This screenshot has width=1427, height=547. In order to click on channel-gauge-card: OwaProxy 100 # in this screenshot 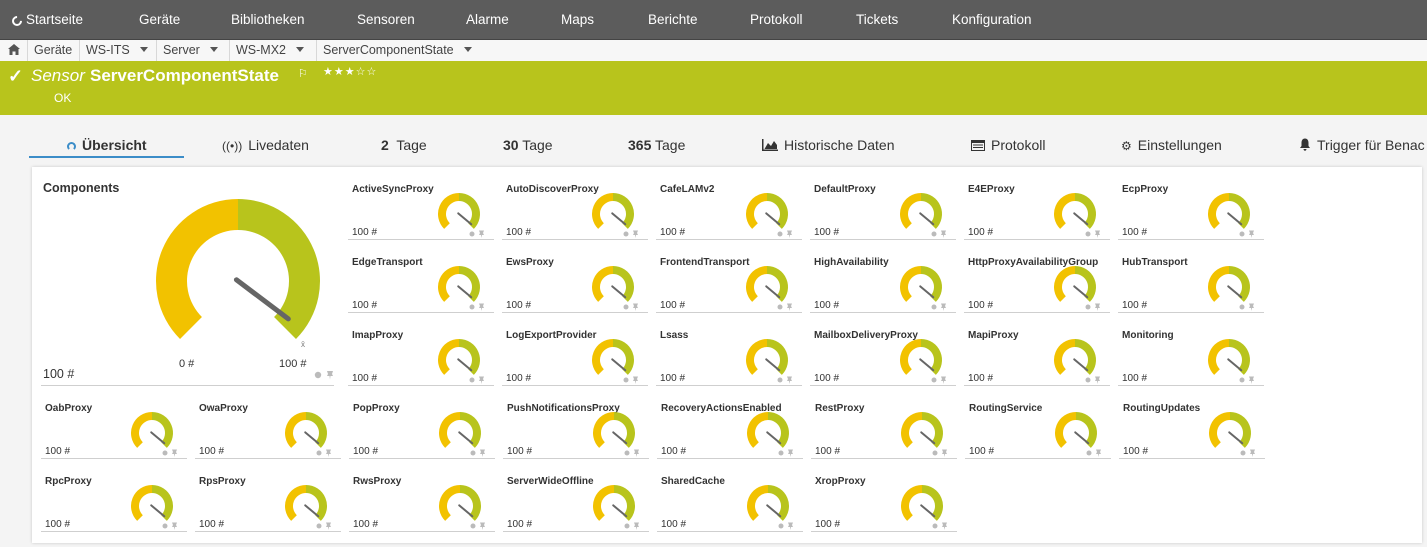, I will do `click(268, 424)`.